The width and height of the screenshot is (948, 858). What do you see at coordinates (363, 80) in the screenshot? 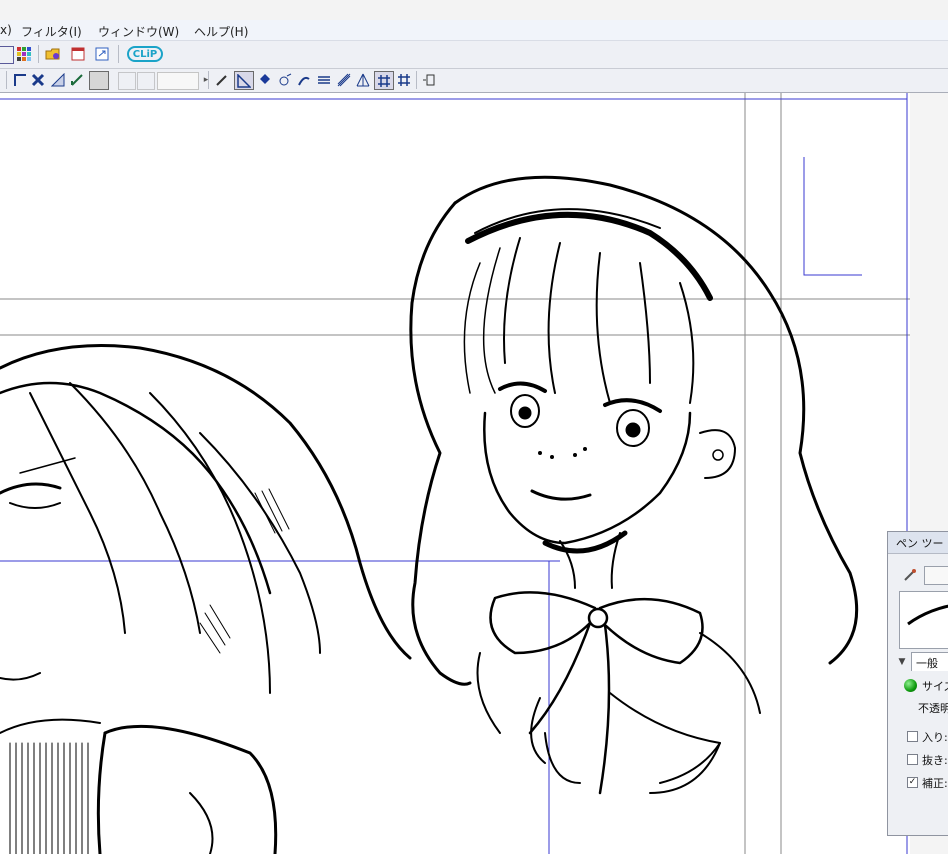
I see `perspective-grid-icon` at bounding box center [363, 80].